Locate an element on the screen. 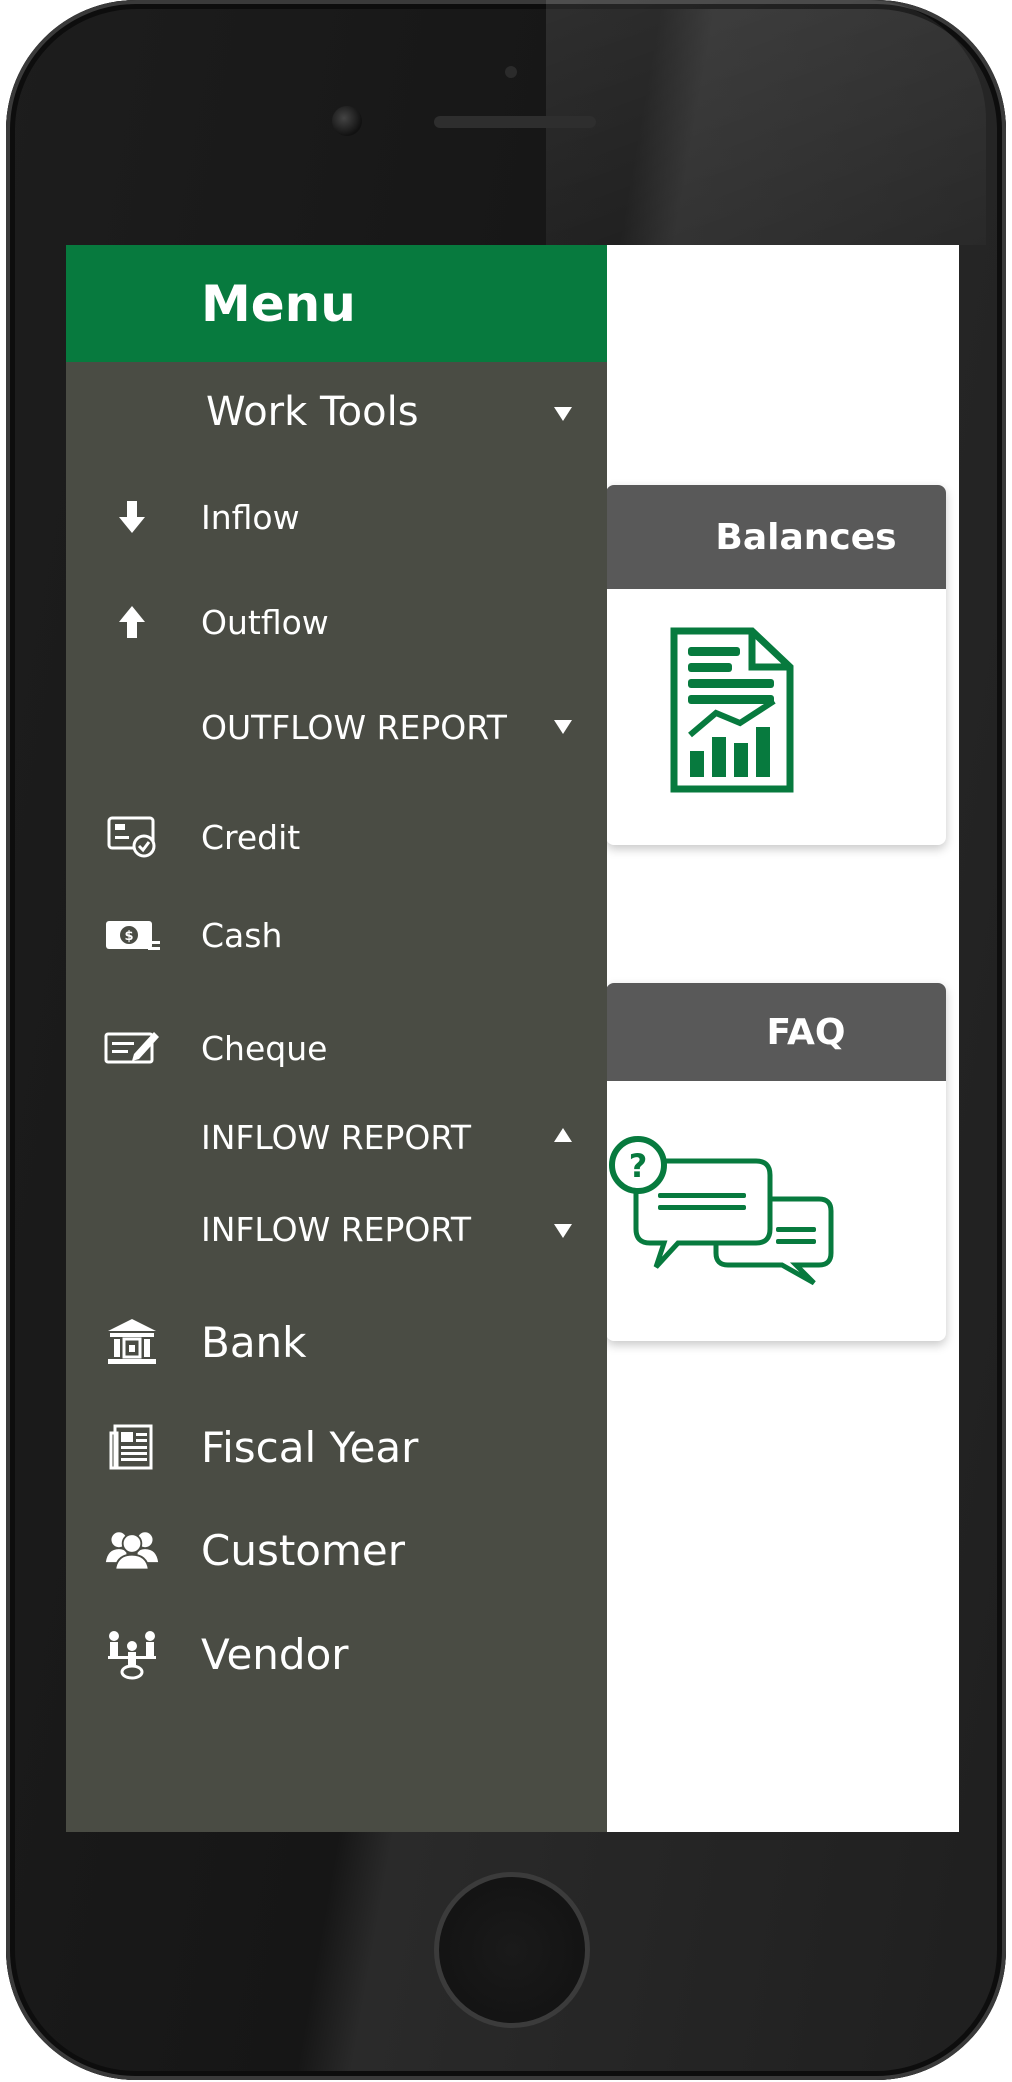 This screenshot has width=1012, height=2082. menu-item-label: Fiscal Year is located at coordinates (310, 1447).